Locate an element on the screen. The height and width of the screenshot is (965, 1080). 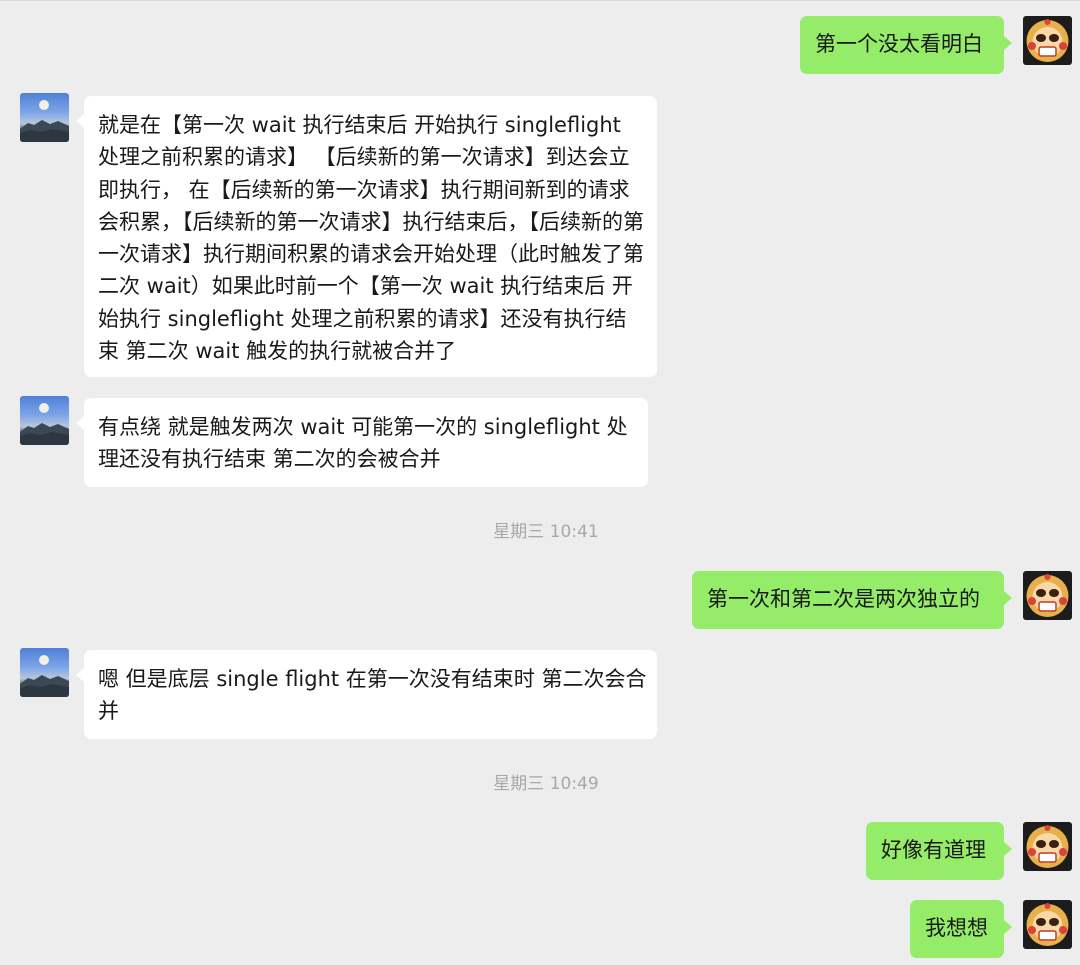
message-bubble-outgoing: 第一个没太看明白 is located at coordinates (906, 45).